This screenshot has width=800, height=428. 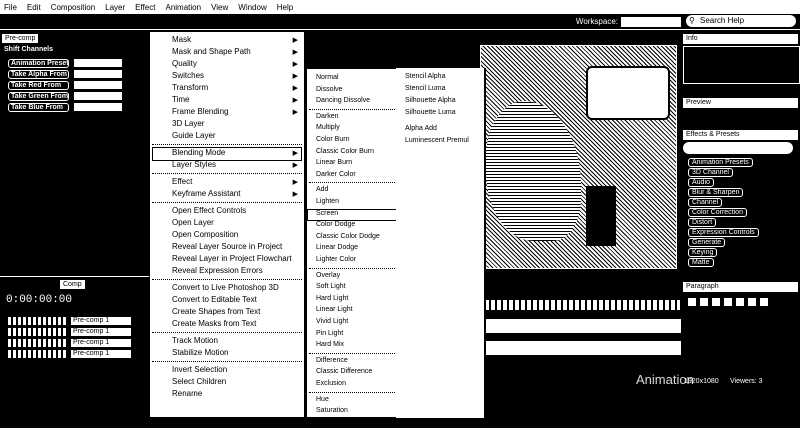 I want to click on blending-mode-item: Add, so click(x=322, y=190).